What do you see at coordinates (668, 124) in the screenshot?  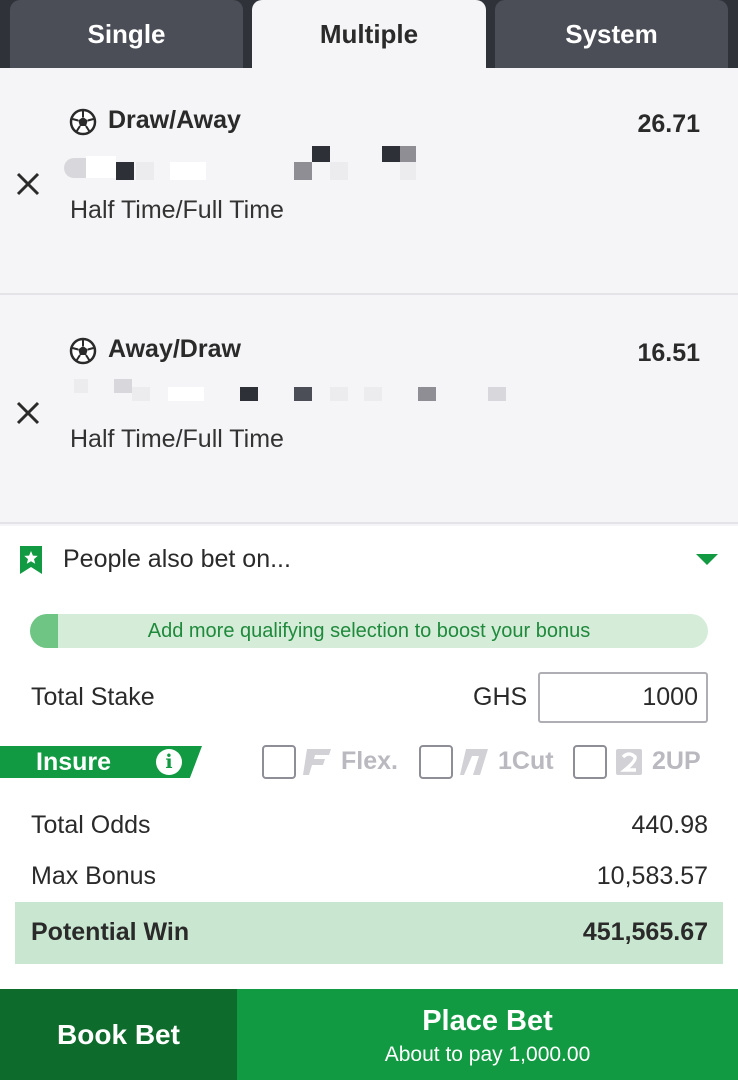 I see `selection-odds: 26.71` at bounding box center [668, 124].